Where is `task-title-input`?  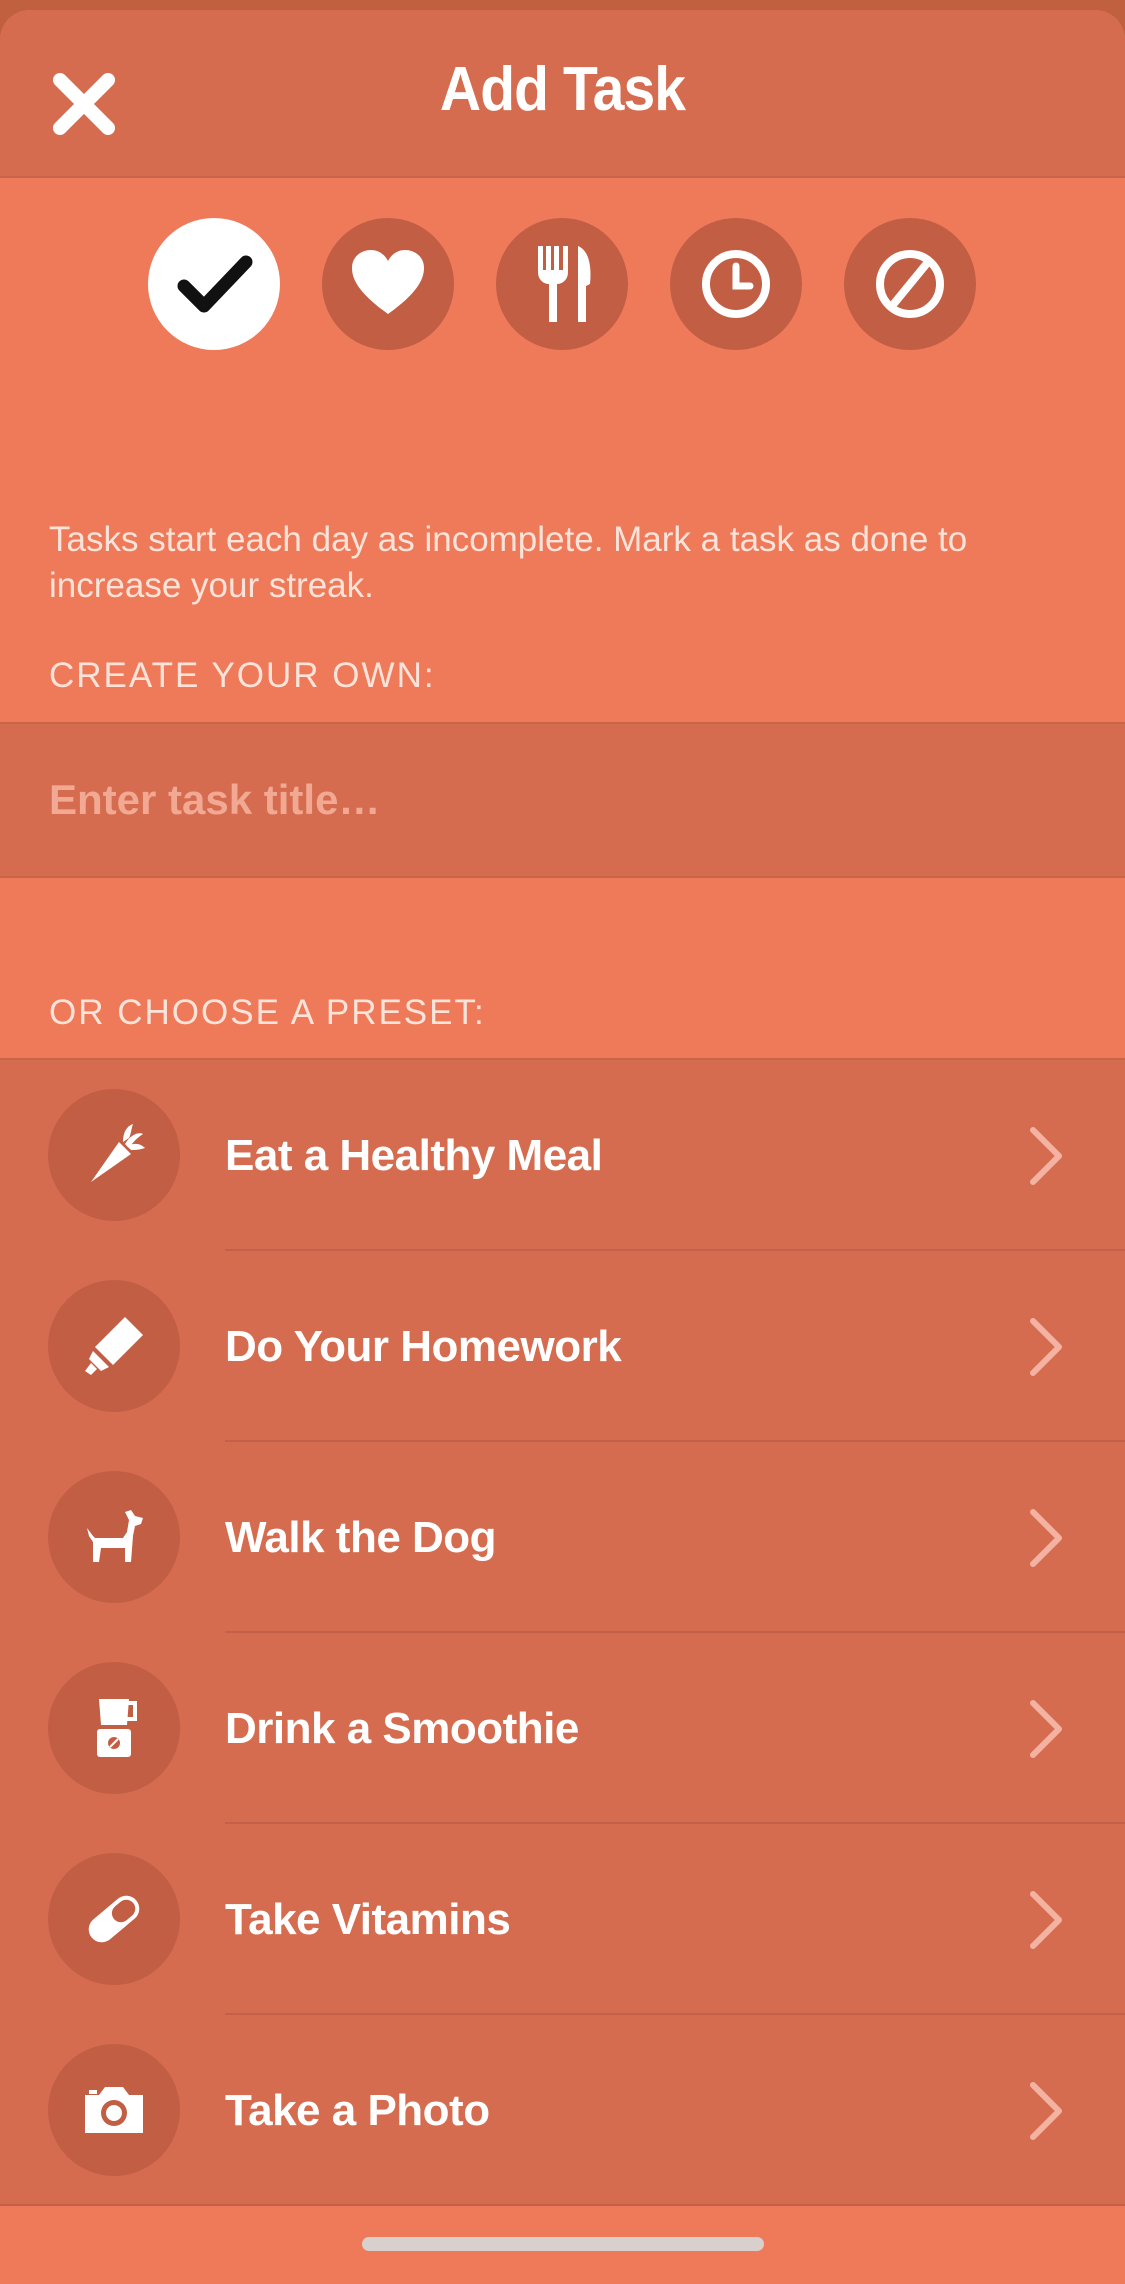 task-title-input is located at coordinates (564, 800).